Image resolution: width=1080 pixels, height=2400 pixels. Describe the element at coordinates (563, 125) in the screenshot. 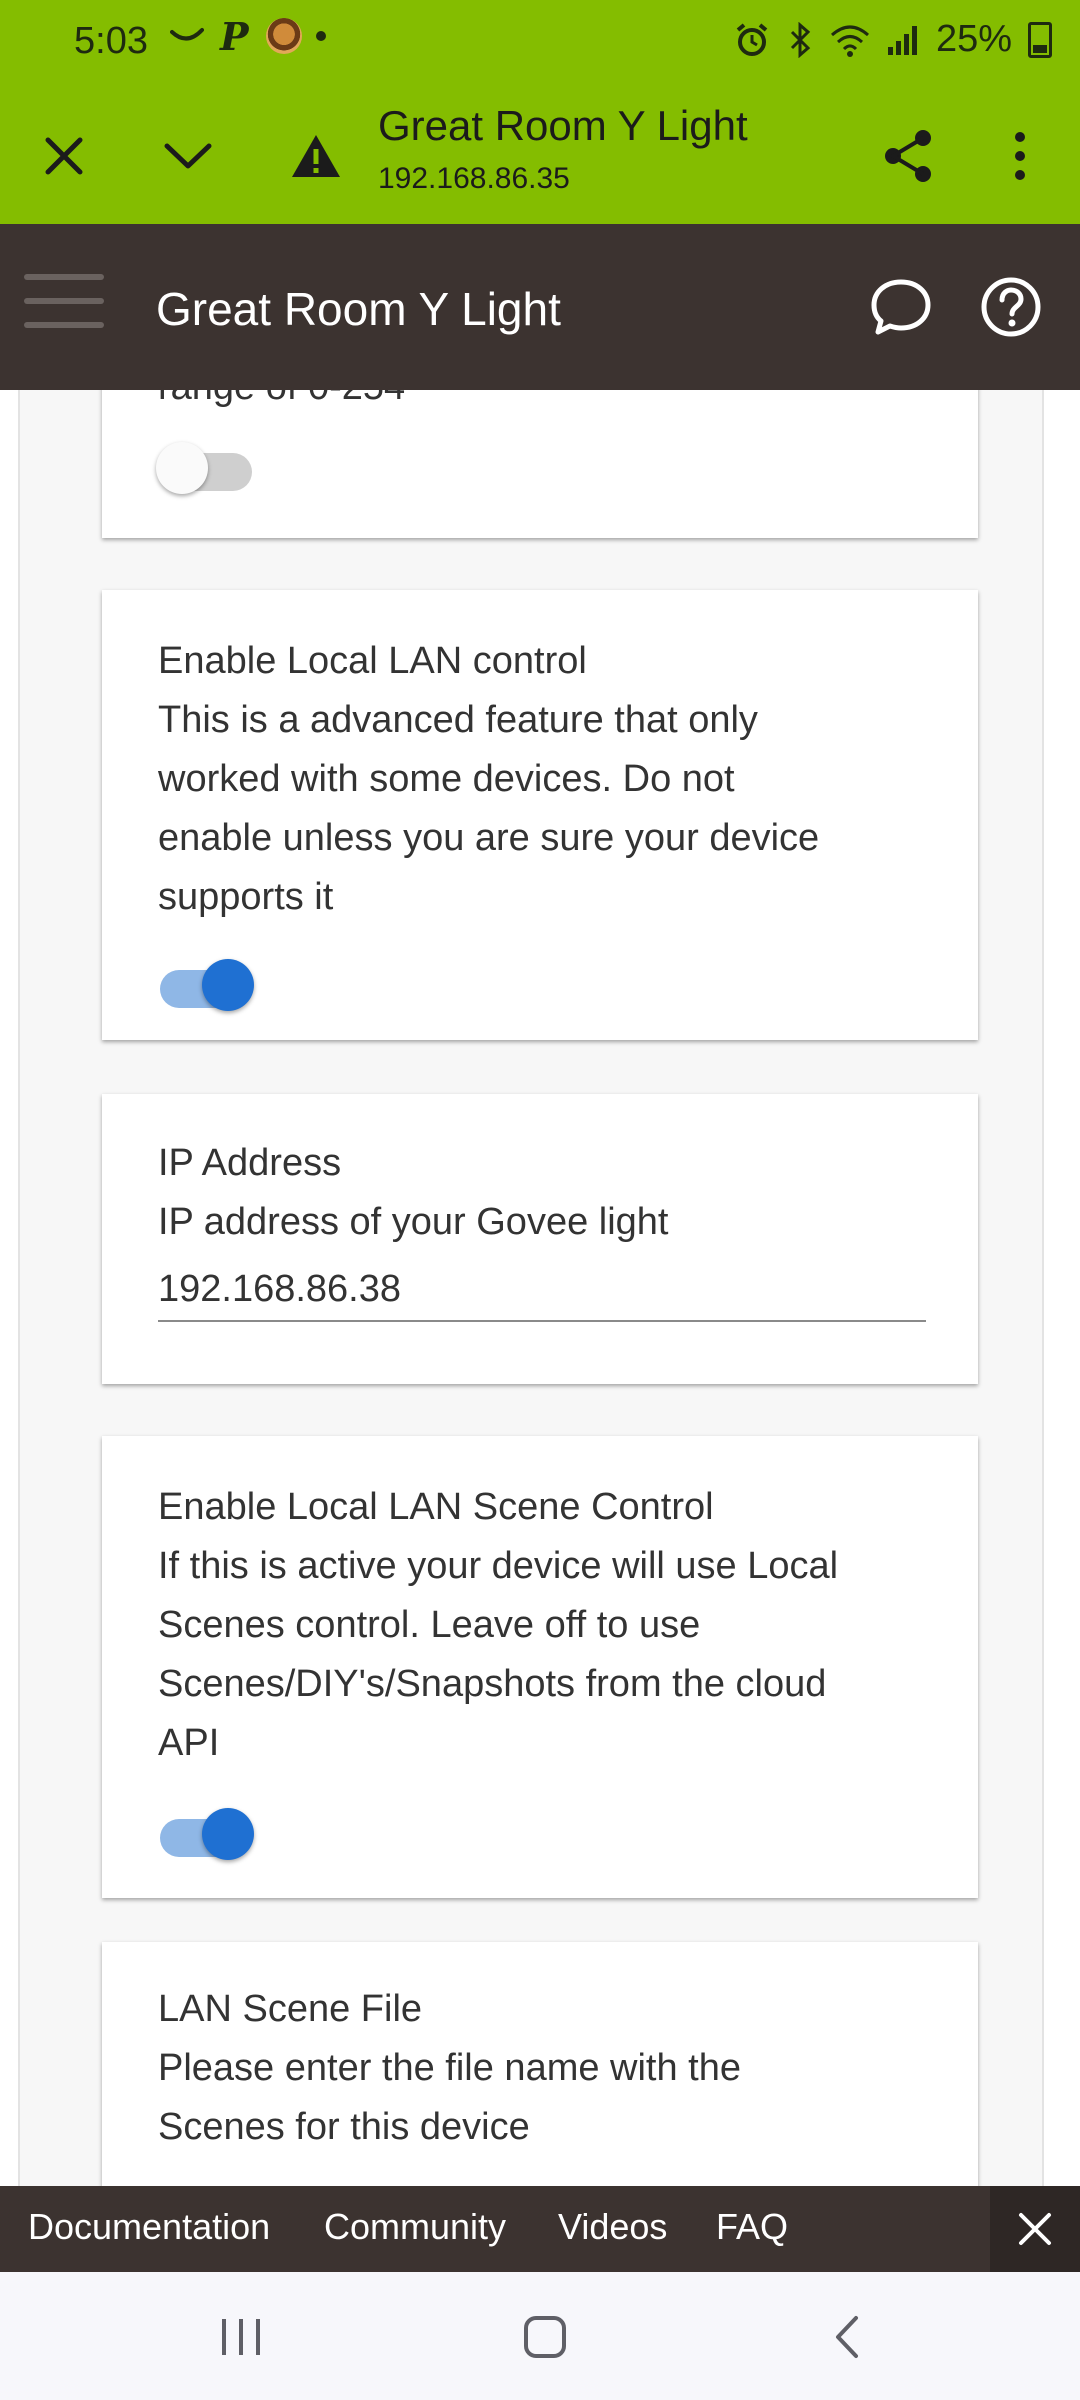

I see `tab-title: Great Room Y Light` at that location.